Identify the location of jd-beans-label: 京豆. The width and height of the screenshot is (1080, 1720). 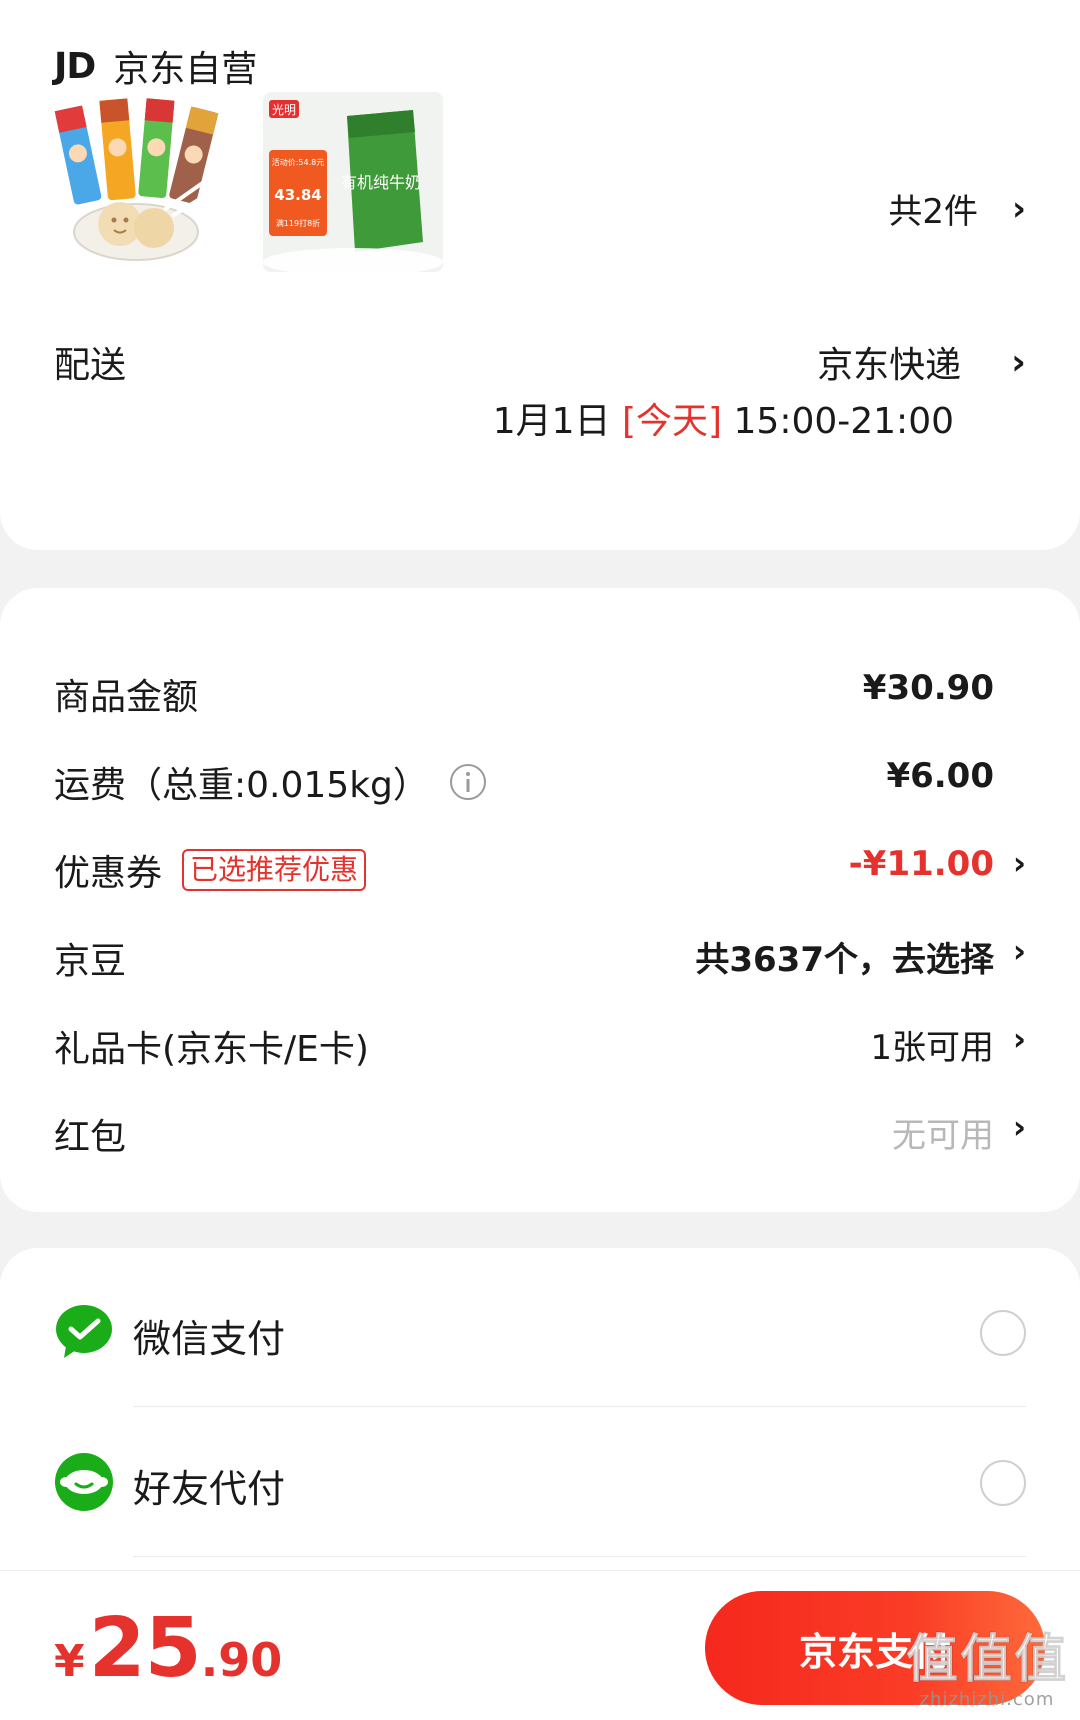
(90, 961).